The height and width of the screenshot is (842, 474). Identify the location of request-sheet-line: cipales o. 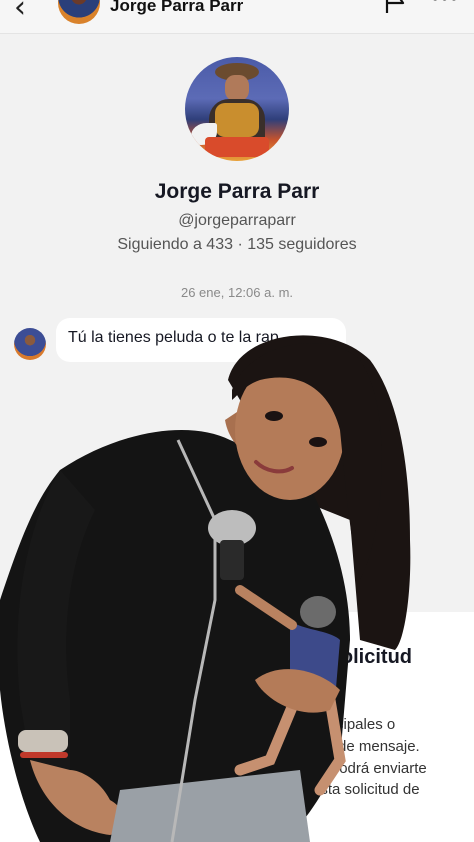
(366, 724).